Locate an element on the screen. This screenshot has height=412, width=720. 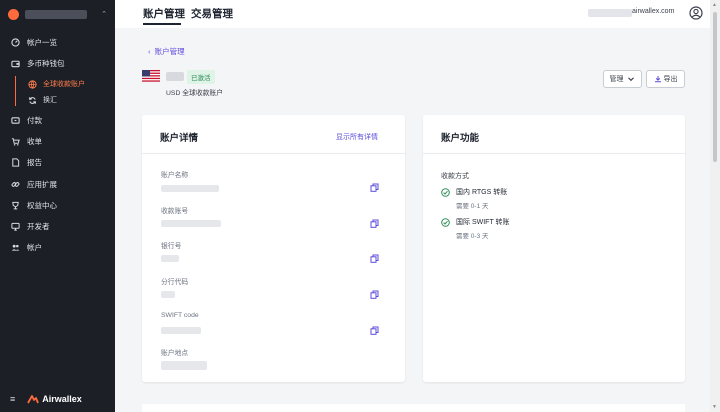
sidebar-item-wallet: 多币种钱包 is located at coordinates (57, 63).